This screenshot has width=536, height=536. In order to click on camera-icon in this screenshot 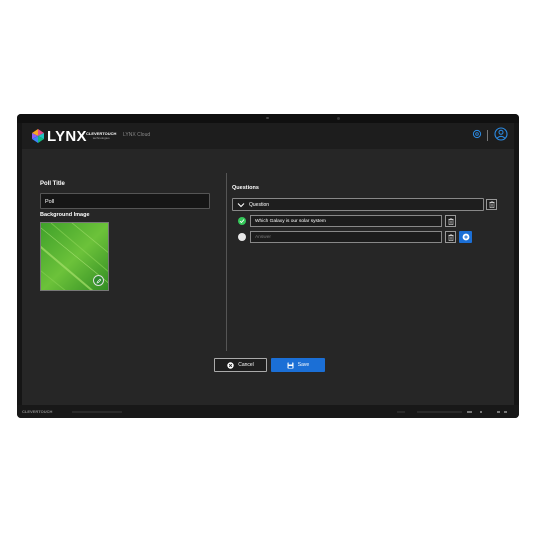, I will do `click(267, 118)`.